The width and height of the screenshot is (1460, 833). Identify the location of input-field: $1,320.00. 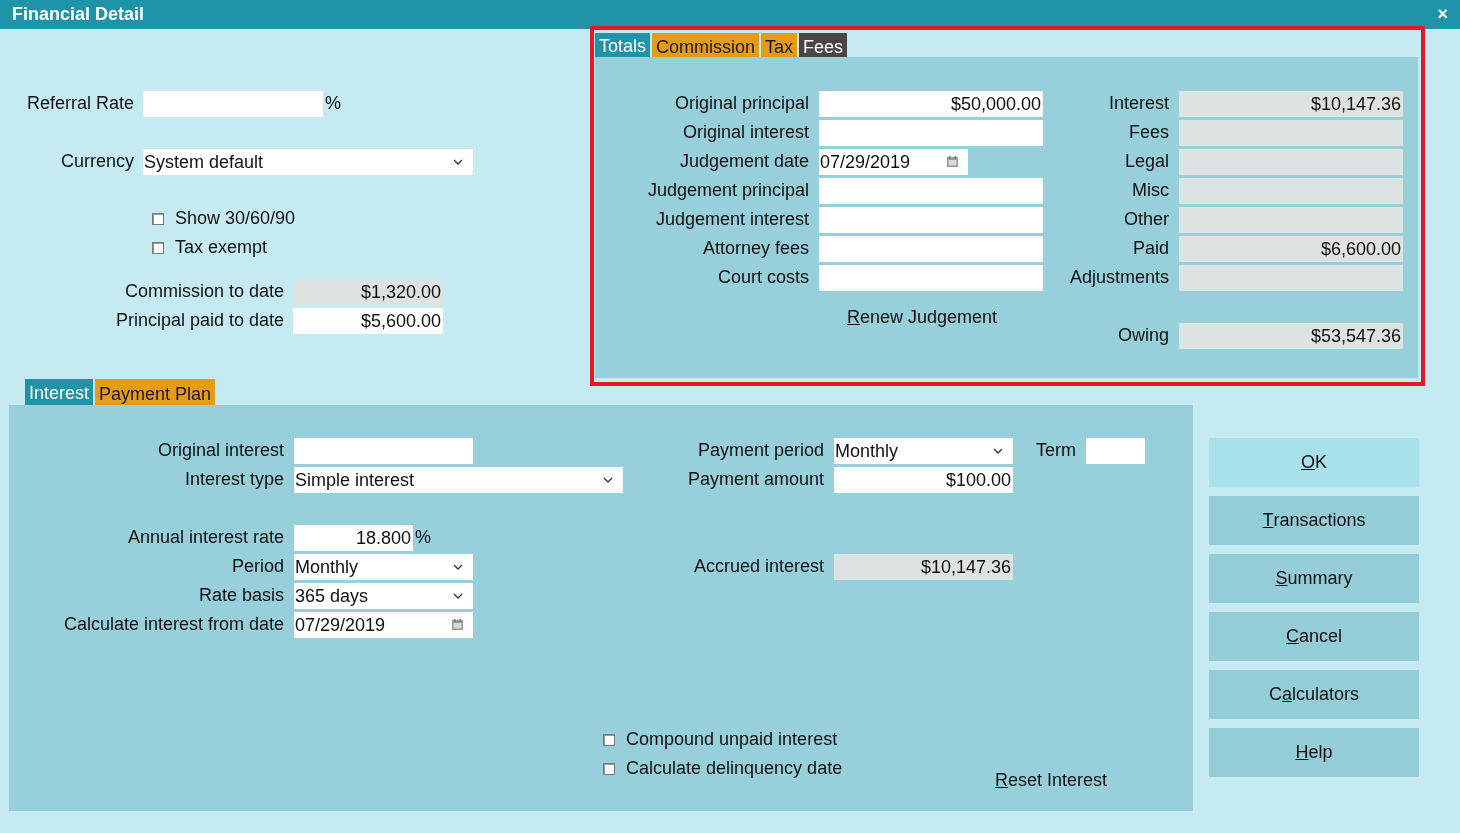
(368, 291).